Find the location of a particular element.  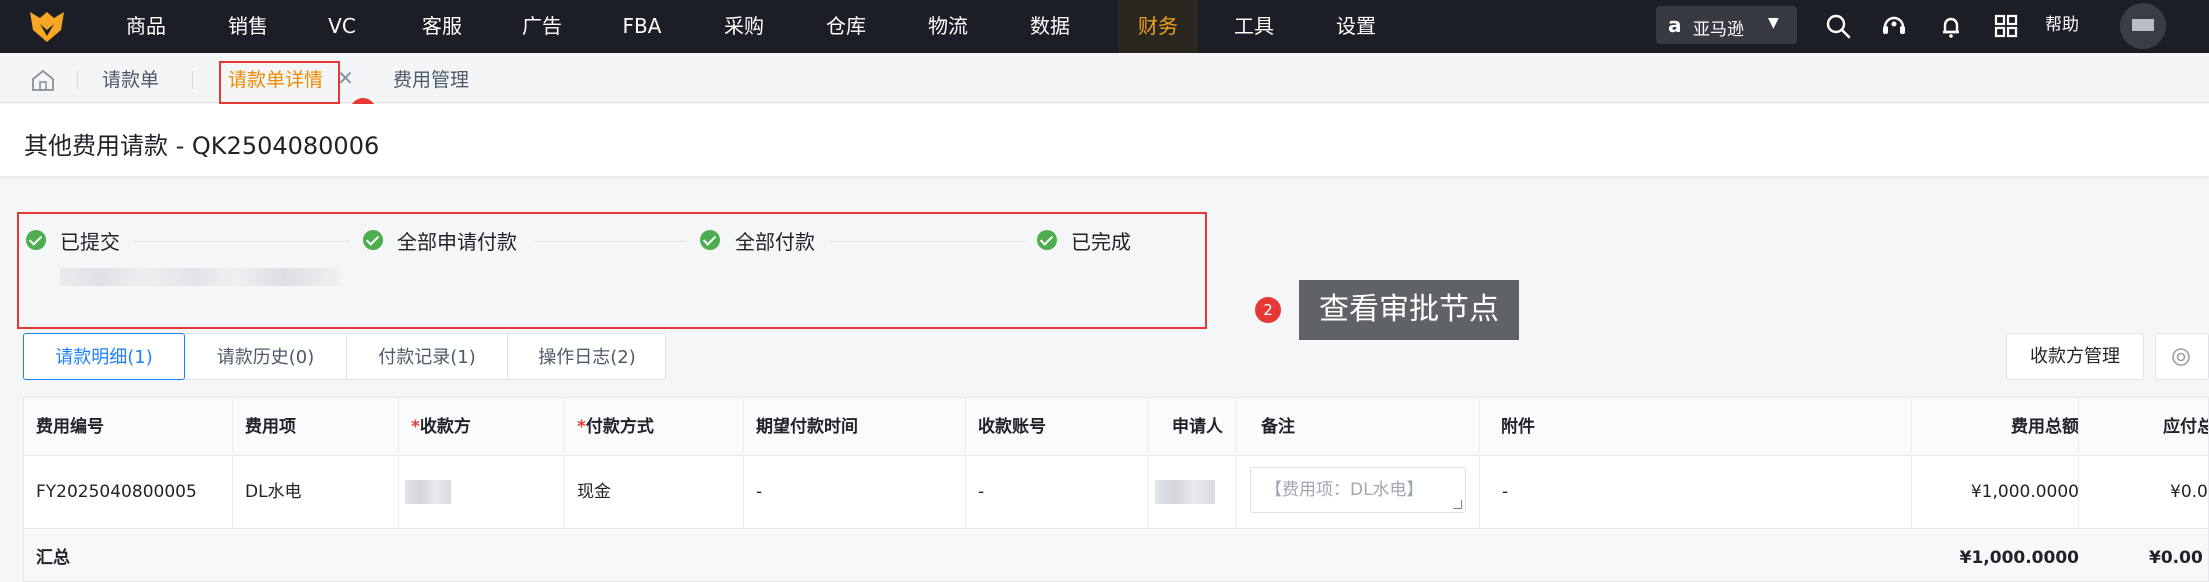

cell-pay-method: 现金 is located at coordinates (594, 492).